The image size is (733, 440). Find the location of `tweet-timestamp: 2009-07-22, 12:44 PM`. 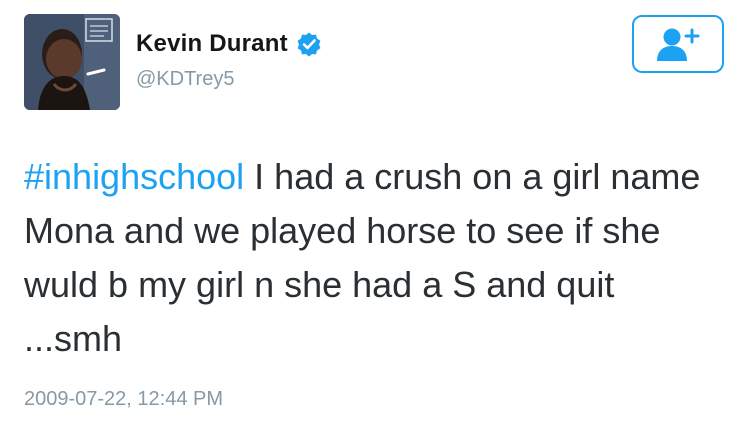

tweet-timestamp: 2009-07-22, 12:44 PM is located at coordinates (123, 399).